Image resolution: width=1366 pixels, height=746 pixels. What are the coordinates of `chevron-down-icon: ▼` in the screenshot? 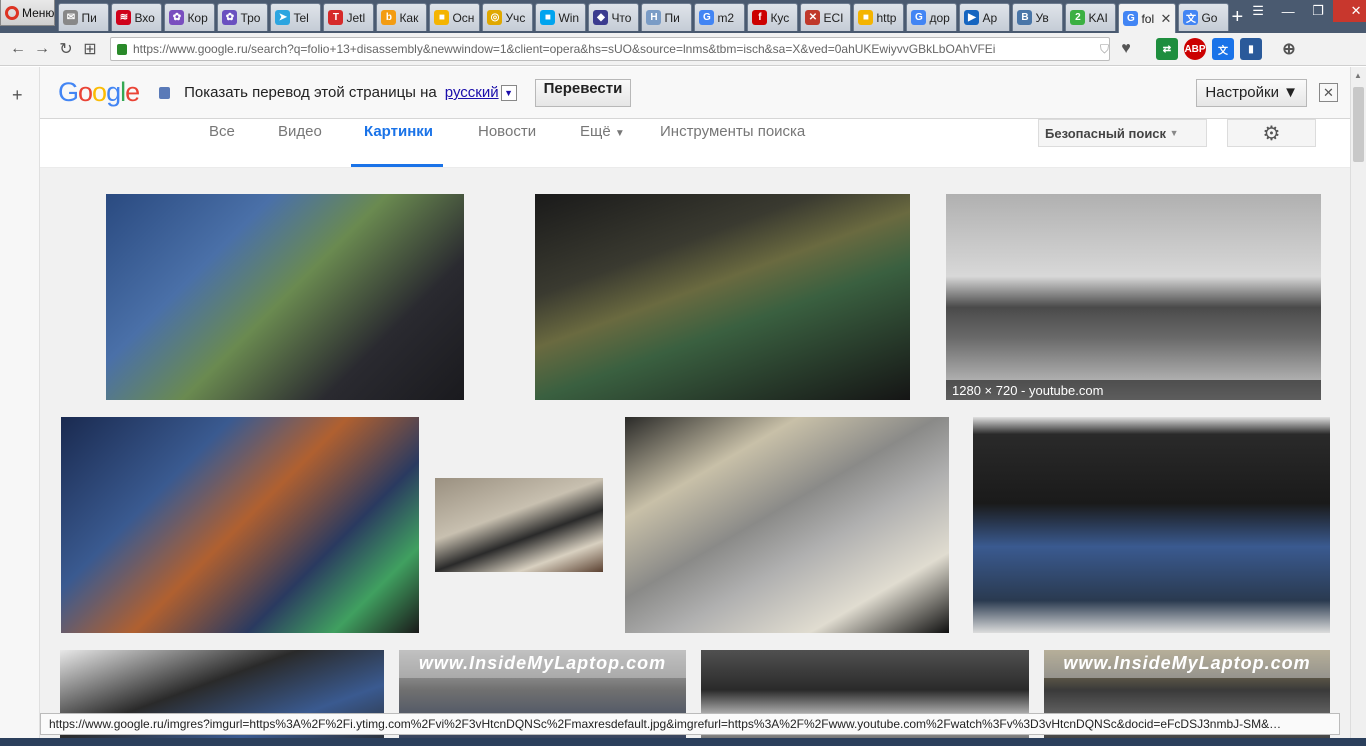 It's located at (619, 133).